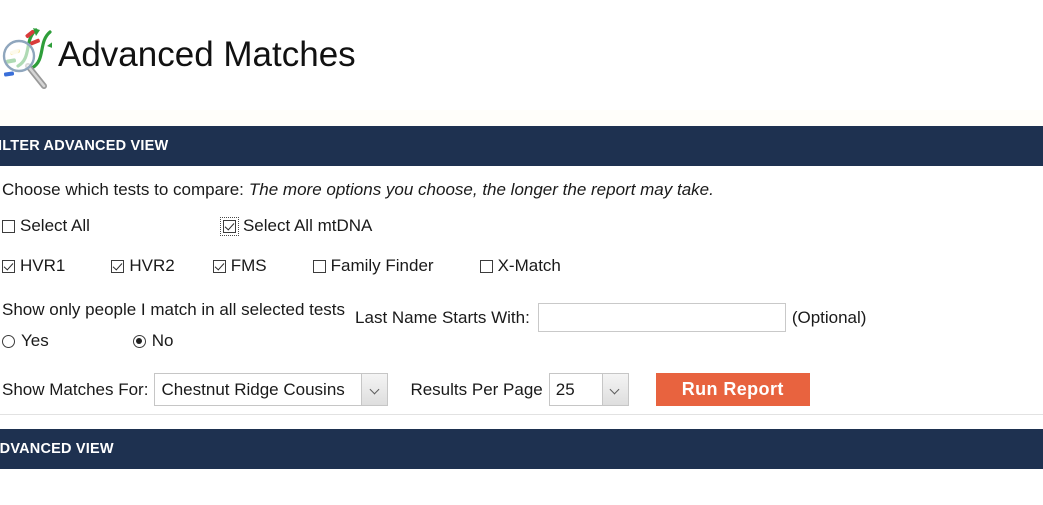 This screenshot has width=1043, height=505. I want to click on last-name-input, so click(661, 317).